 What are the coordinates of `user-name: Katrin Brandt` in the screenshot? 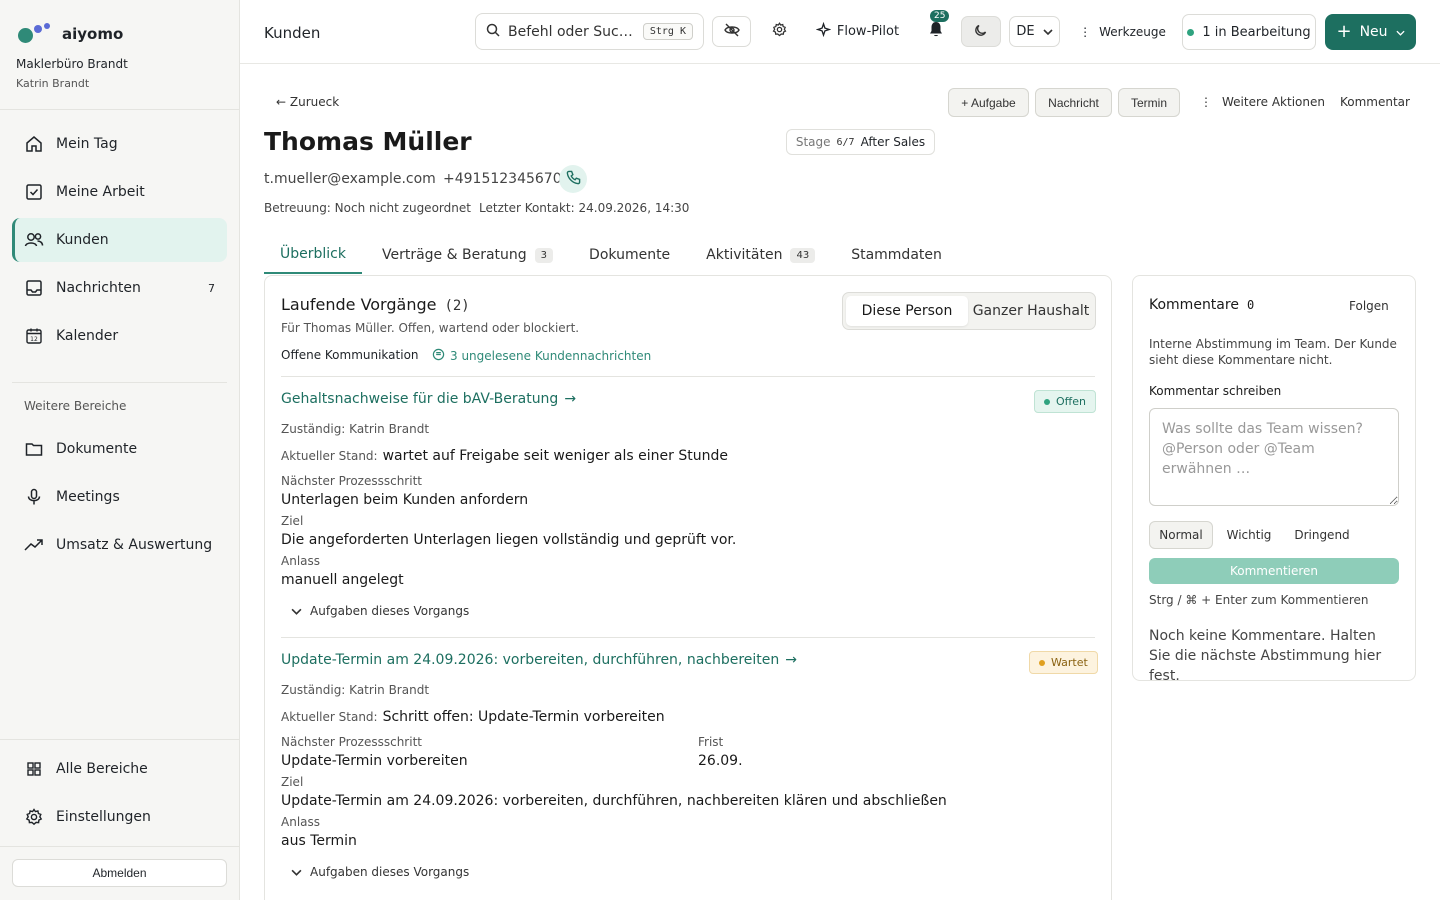 It's located at (53, 83).